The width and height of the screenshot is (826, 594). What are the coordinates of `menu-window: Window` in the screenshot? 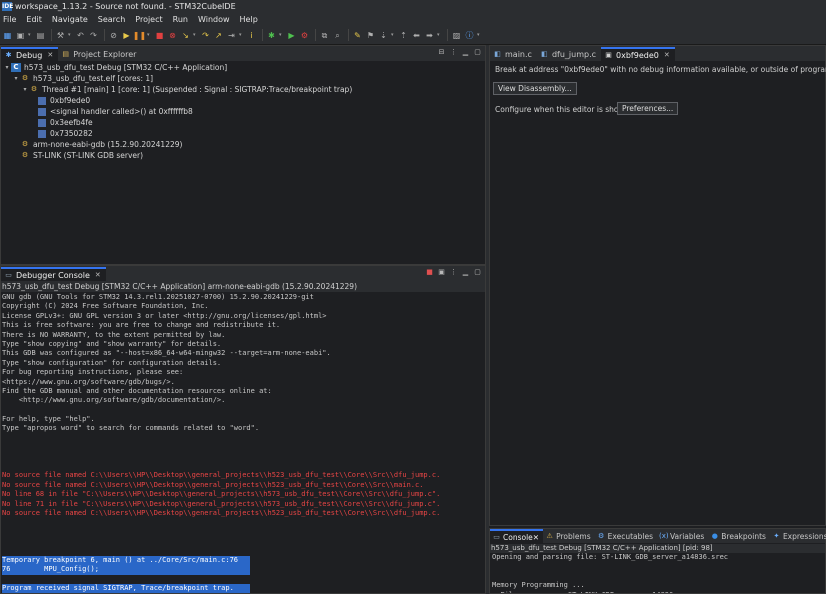 It's located at (214, 19).